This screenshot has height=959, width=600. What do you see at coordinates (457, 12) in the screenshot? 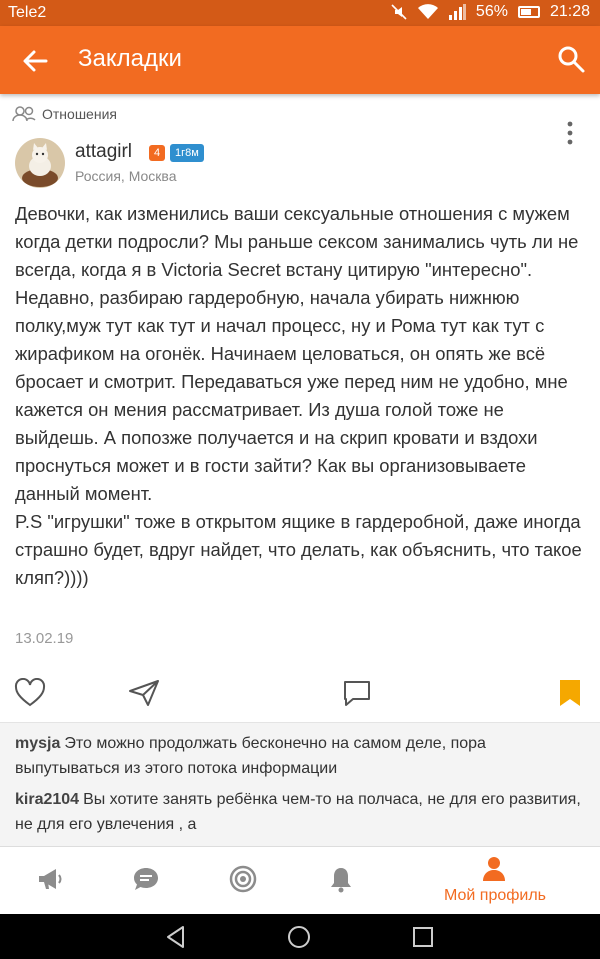
I see `signal-icon` at bounding box center [457, 12].